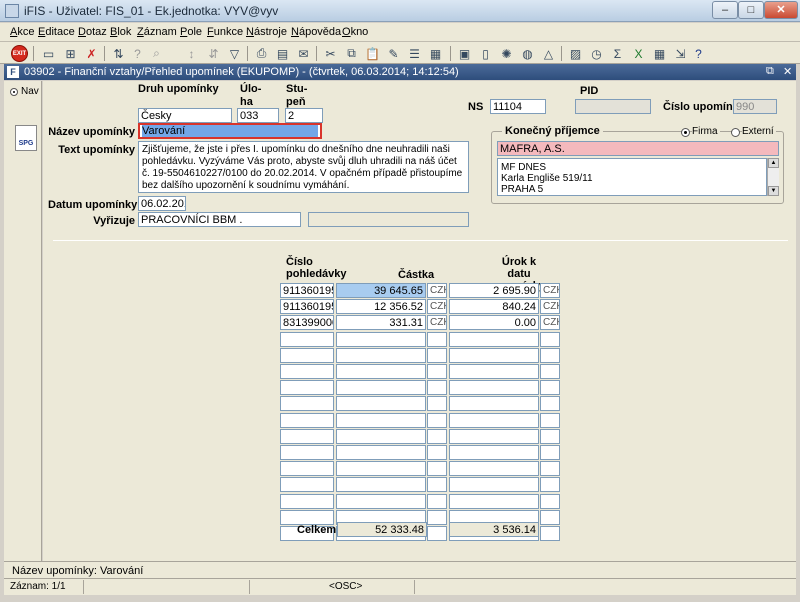  Describe the element at coordinates (773, 191) in the screenshot. I see `scroll-down-icon: ▼` at that location.